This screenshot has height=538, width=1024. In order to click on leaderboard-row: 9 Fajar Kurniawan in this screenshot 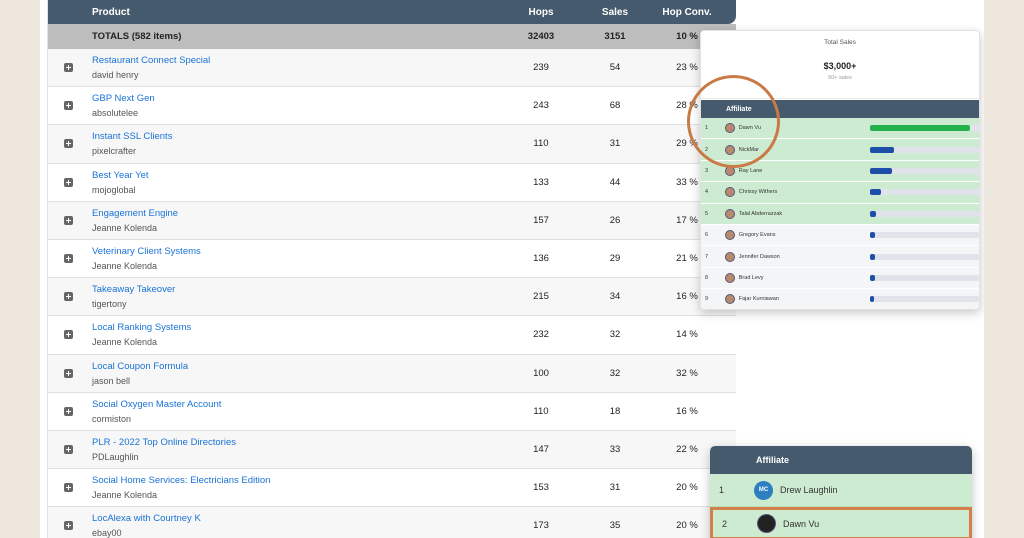, I will do `click(840, 299)`.